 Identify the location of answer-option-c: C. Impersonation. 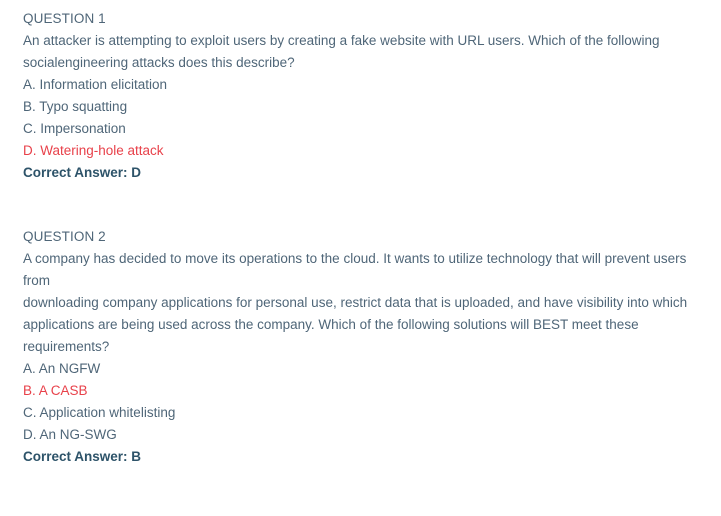
(359, 129).